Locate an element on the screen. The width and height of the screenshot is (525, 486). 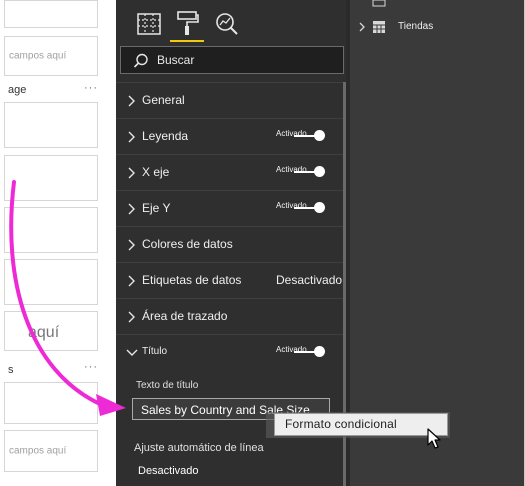
table-icon is located at coordinates (379, 27).